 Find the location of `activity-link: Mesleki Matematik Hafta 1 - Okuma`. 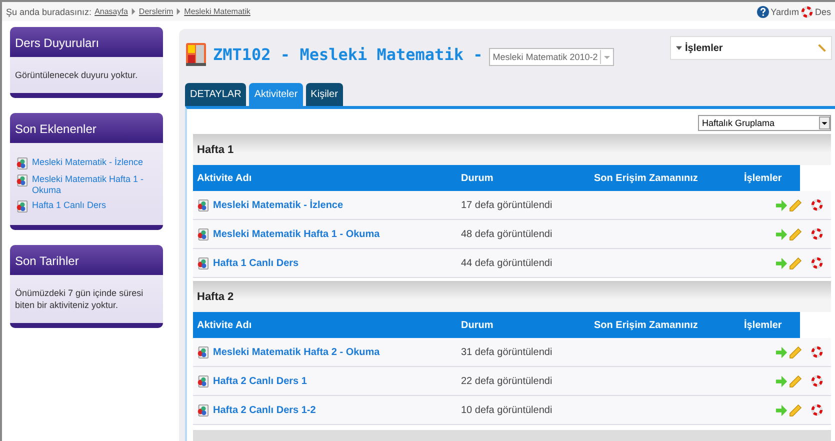

activity-link: Mesleki Matematik Hafta 1 - Okuma is located at coordinates (296, 234).